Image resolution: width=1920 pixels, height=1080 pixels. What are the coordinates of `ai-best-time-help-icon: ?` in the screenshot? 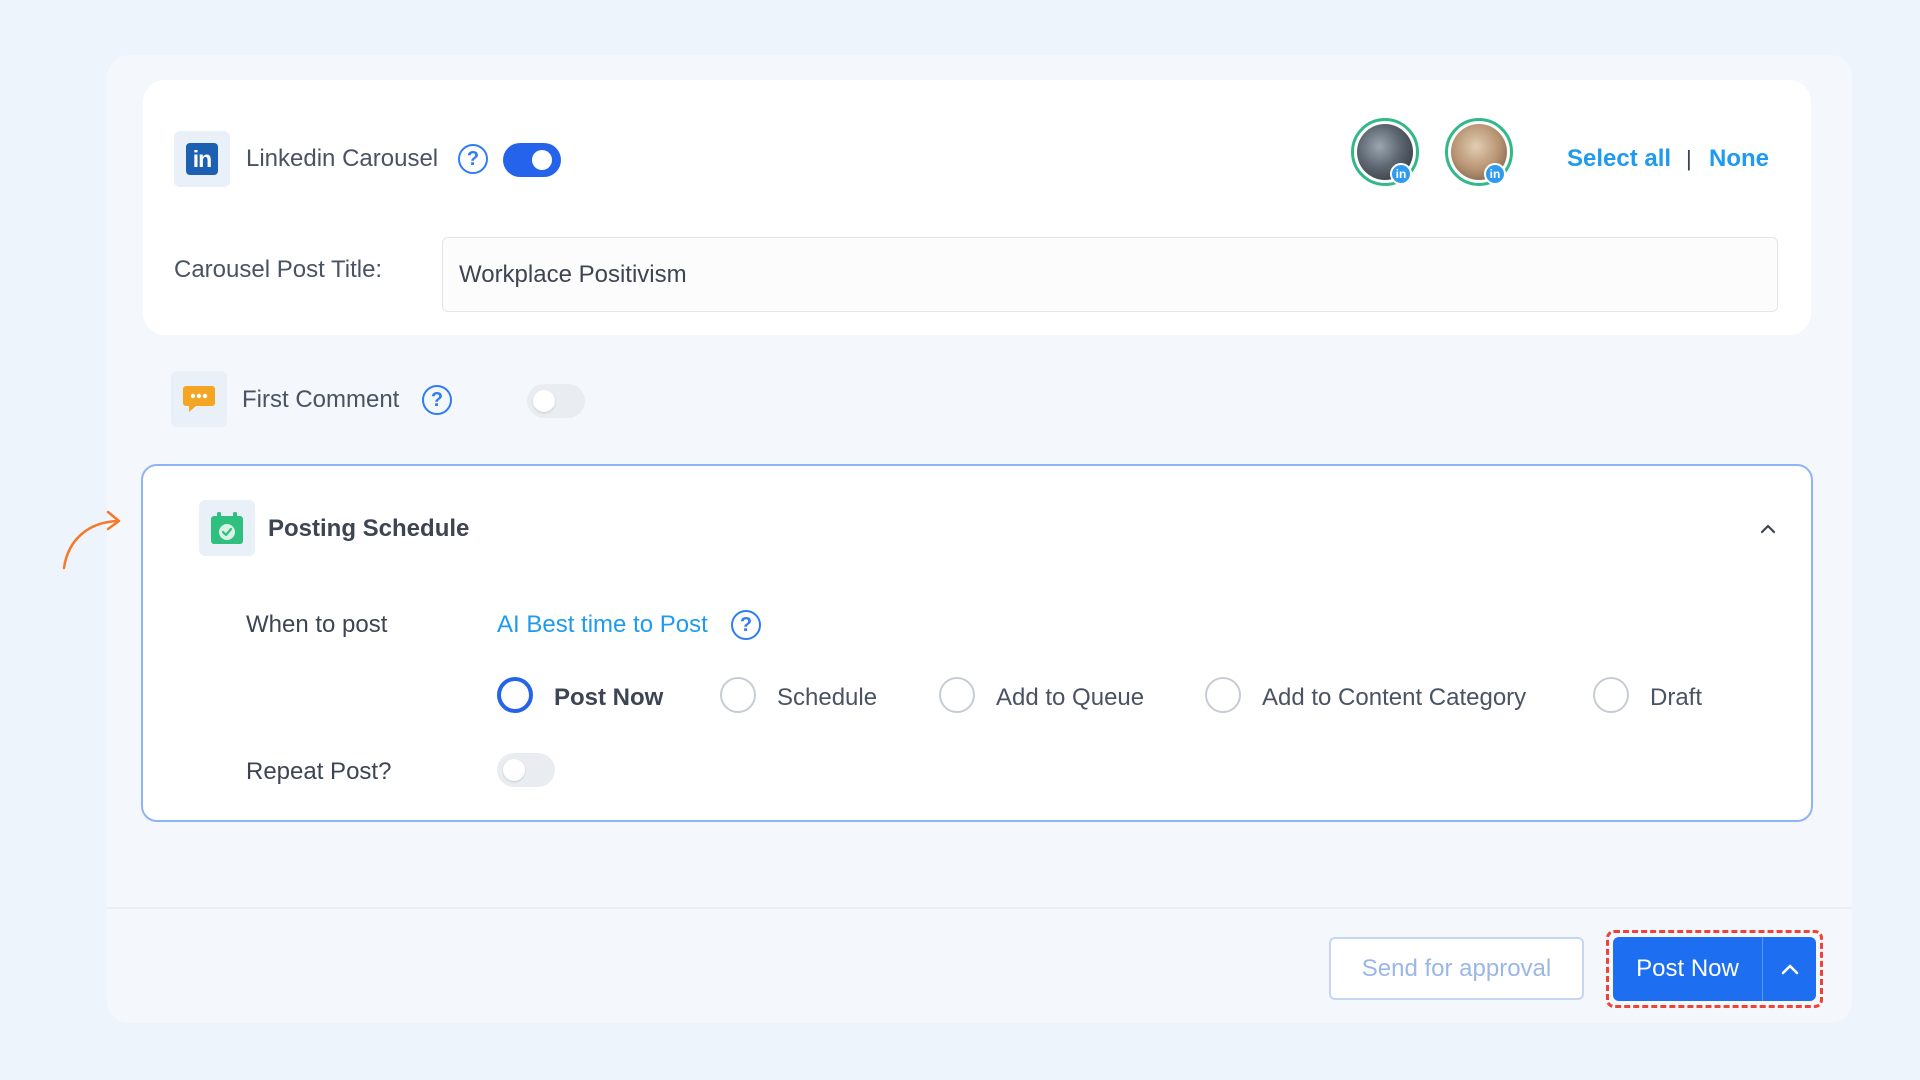 It's located at (746, 625).